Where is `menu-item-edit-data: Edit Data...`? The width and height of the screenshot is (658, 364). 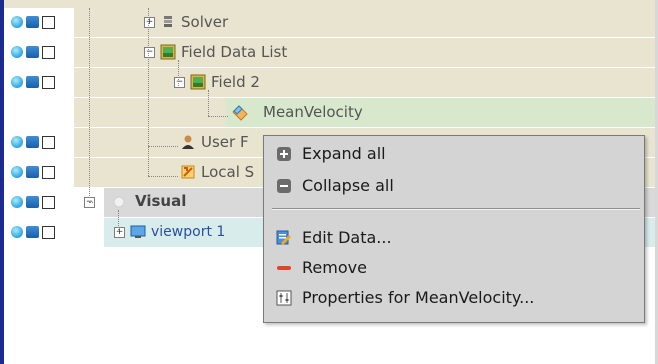 menu-item-edit-data: Edit Data... is located at coordinates (454, 238).